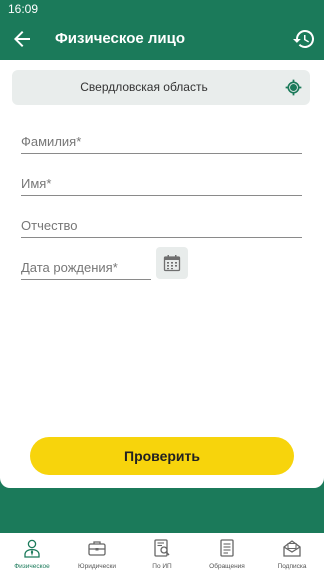 The image size is (324, 576). I want to click on app-bar: Физическое лицо, so click(162, 39).